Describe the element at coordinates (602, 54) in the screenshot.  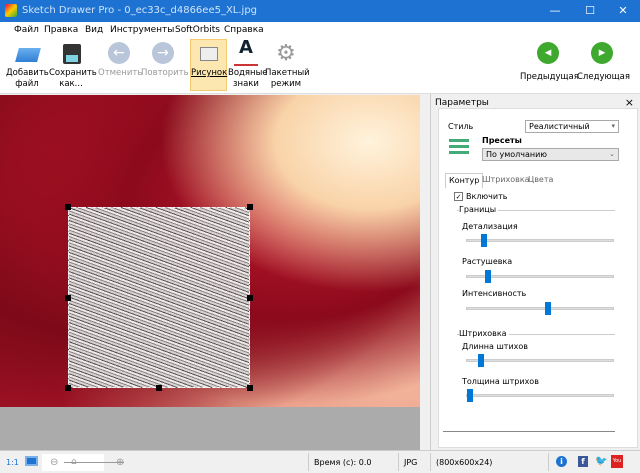
I see `next-arrow-icon: ▶` at that location.